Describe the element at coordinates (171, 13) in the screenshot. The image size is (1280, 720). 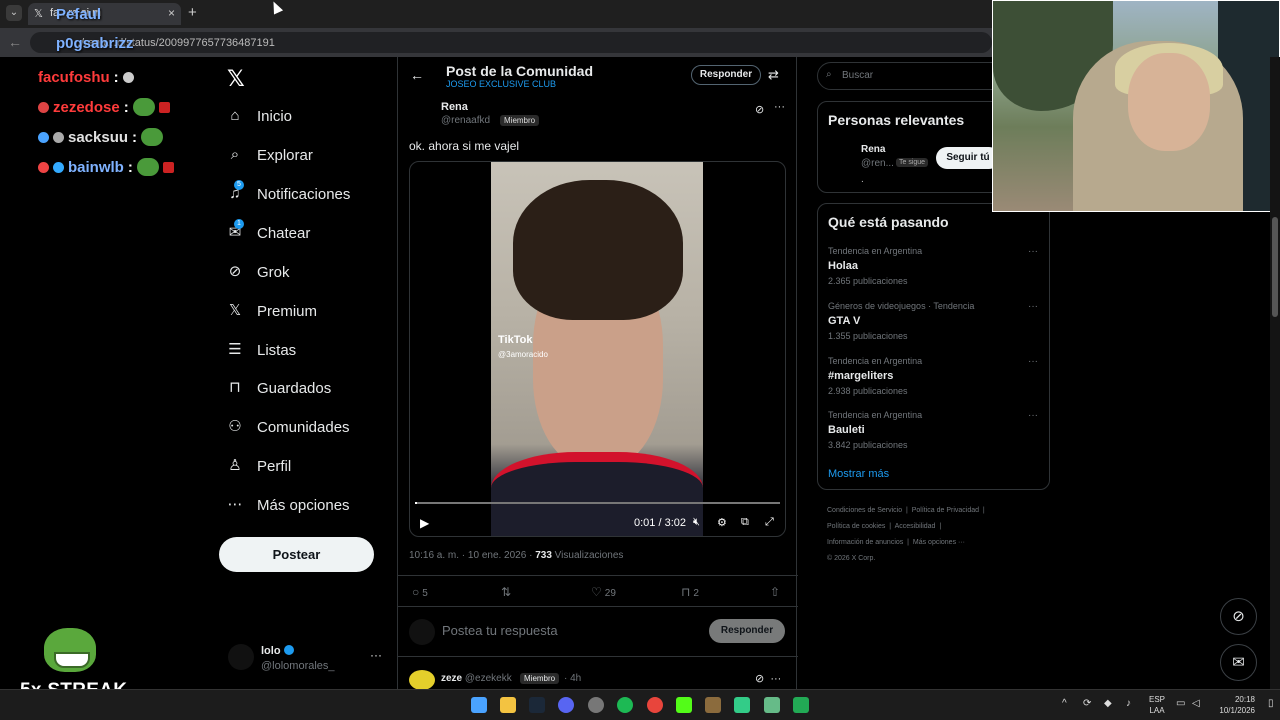
I see `close-tab-icon: ×` at that location.